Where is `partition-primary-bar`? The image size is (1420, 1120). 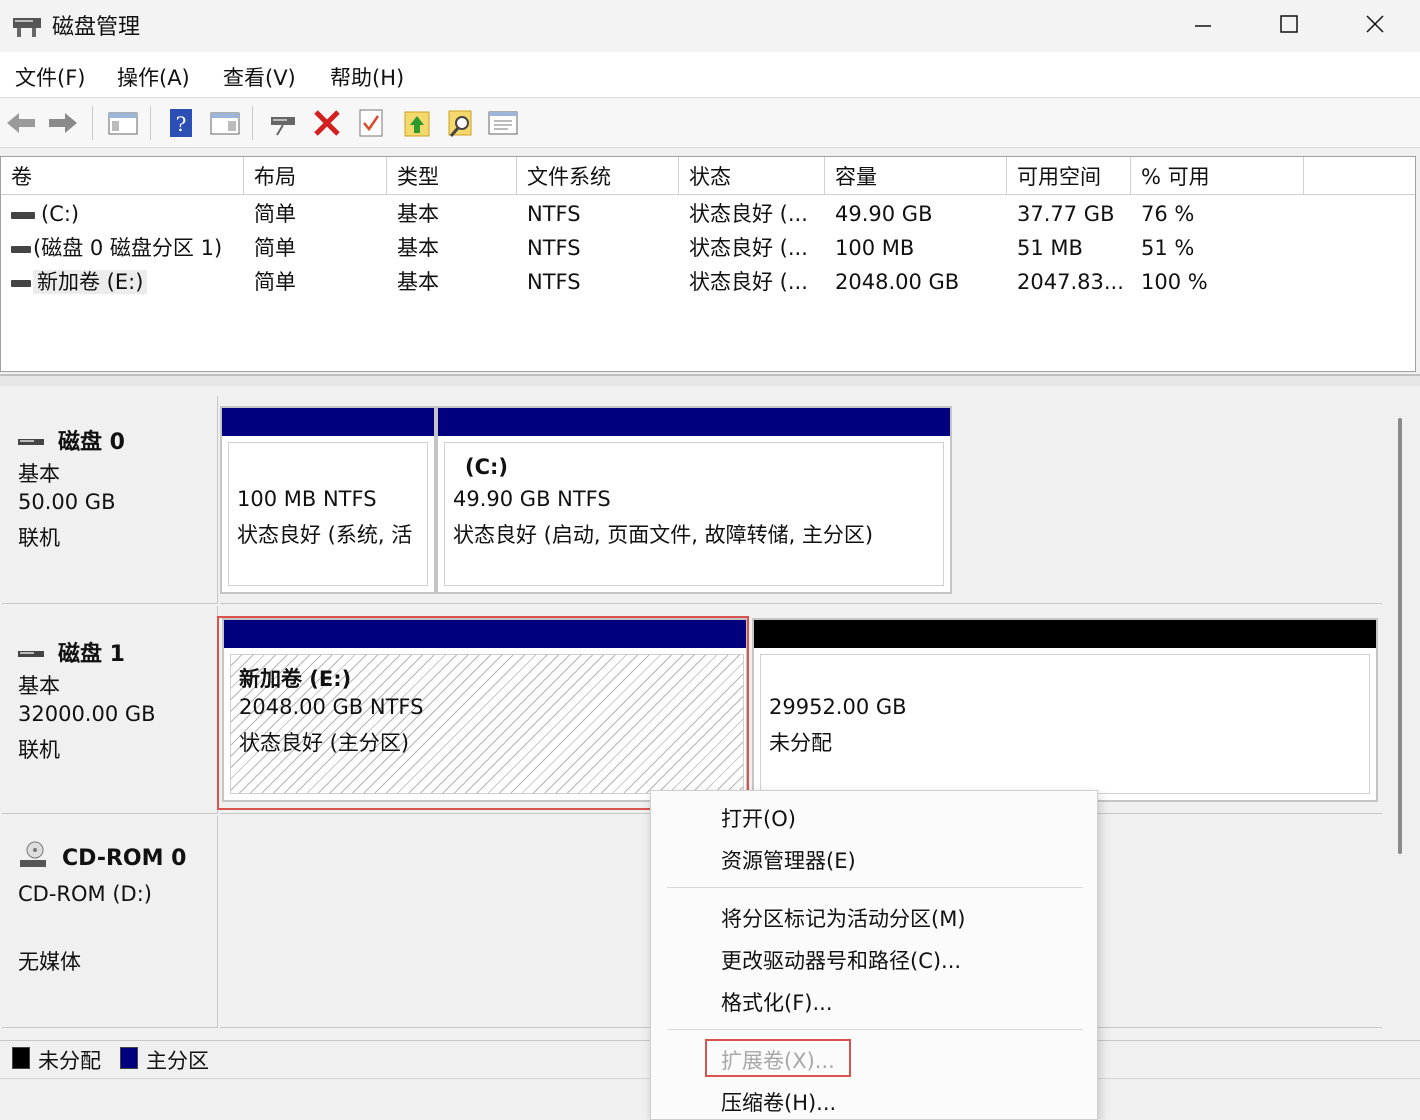
partition-primary-bar is located at coordinates (328, 422).